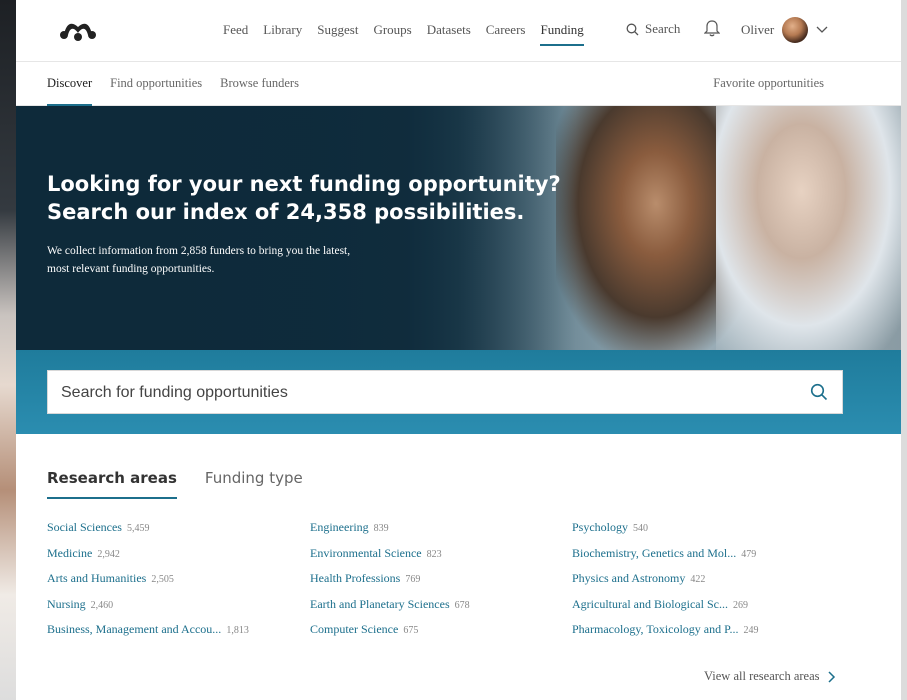  Describe the element at coordinates (506, 30) in the screenshot. I see `nav-link-careers: Careers` at that location.